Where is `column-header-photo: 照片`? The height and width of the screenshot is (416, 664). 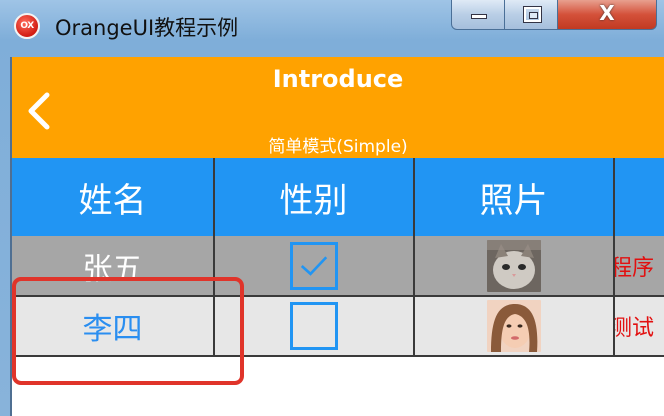 column-header-photo: 照片 is located at coordinates (513, 197).